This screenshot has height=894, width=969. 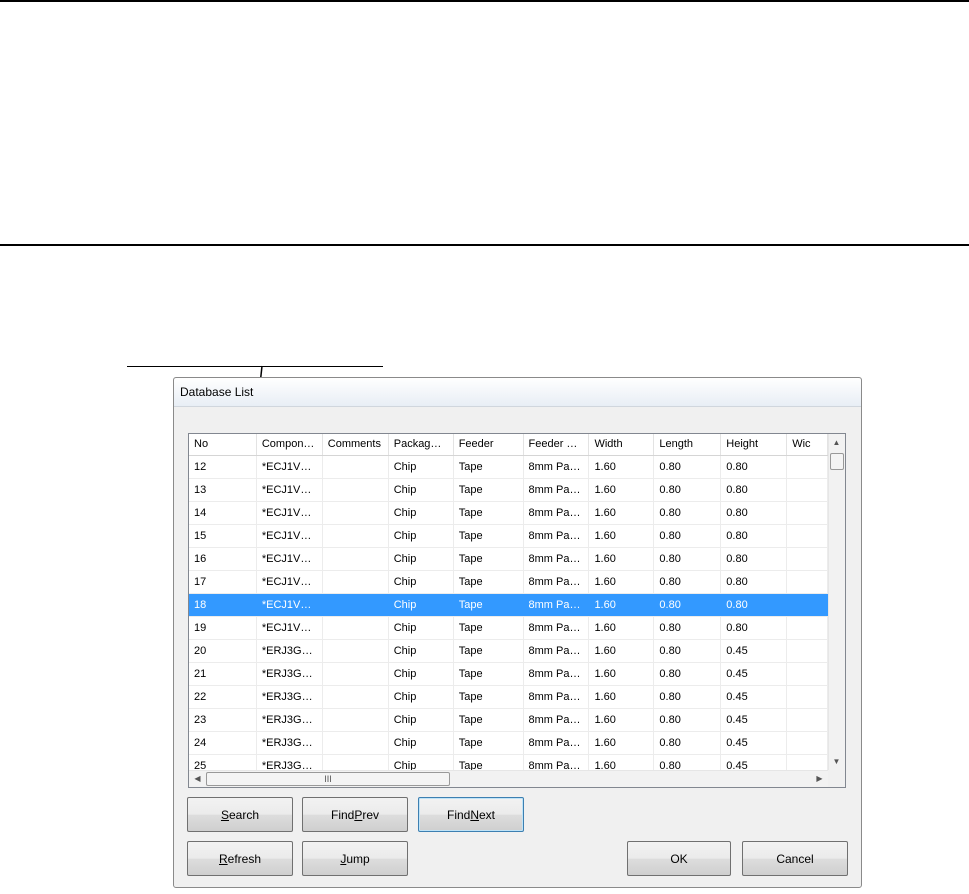 I want to click on title-bar: Database List, so click(x=517, y=392).